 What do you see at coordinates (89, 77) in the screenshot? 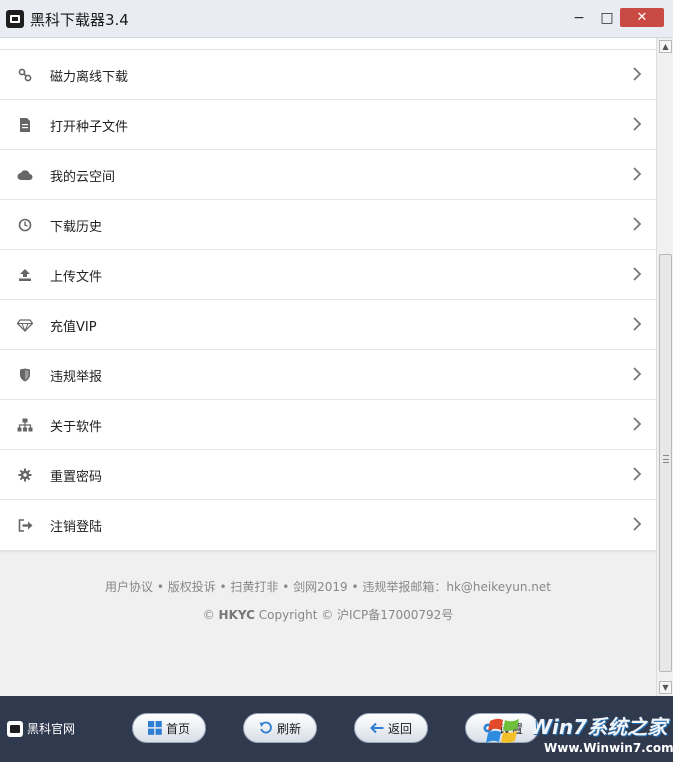
I see `menu-item-label: 磁力离线下载` at bounding box center [89, 77].